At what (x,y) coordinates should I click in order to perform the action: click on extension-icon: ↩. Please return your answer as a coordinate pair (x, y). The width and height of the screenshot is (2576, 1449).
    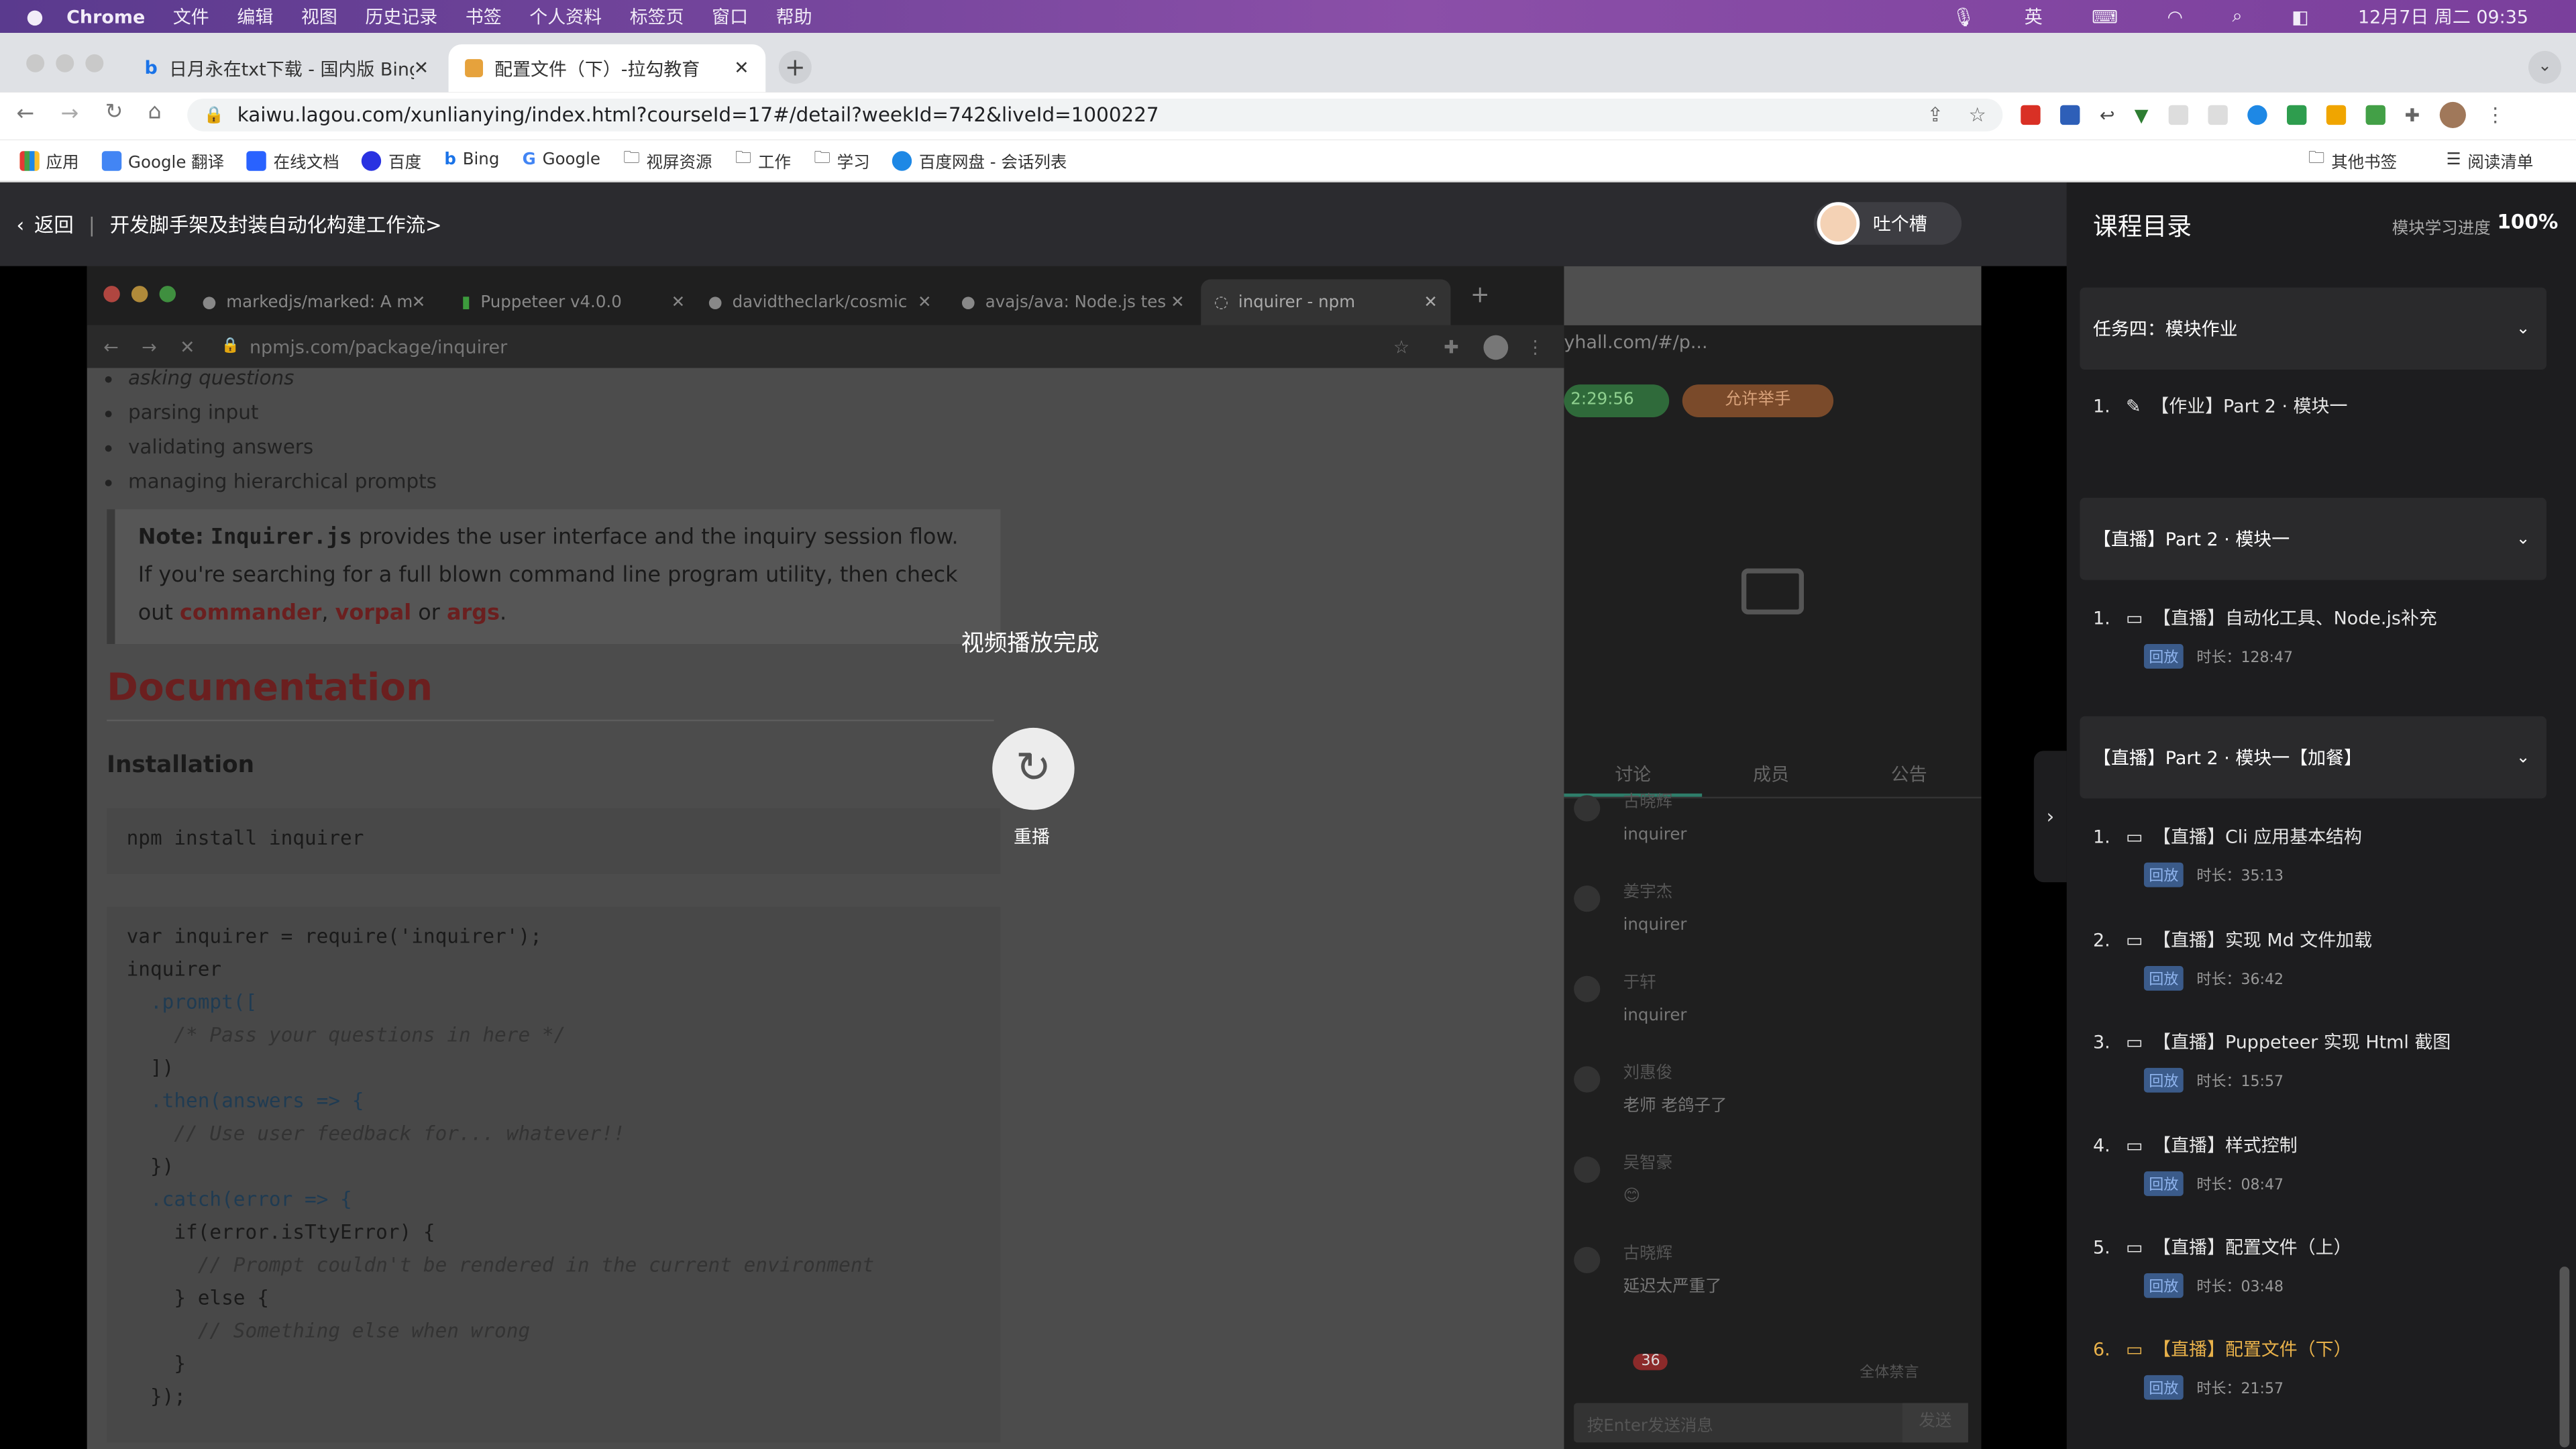
    Looking at the image, I should click on (2107, 115).